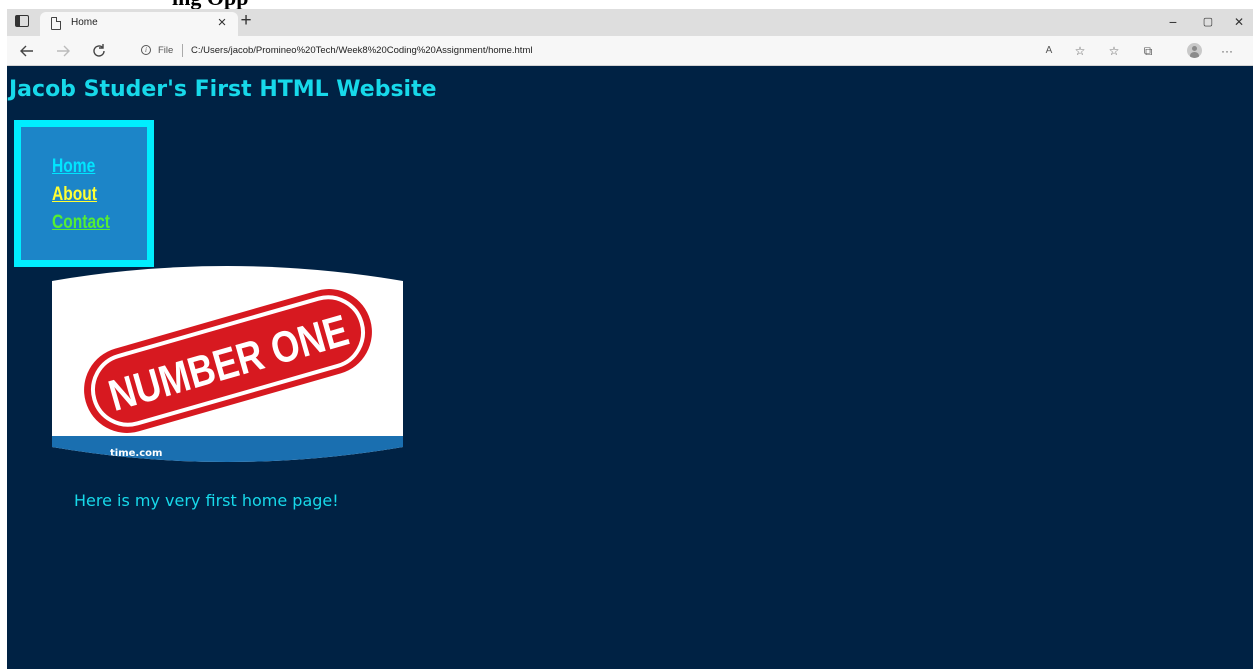  Describe the element at coordinates (1049, 51) in the screenshot. I see `read-aloud-icon: A` at that location.